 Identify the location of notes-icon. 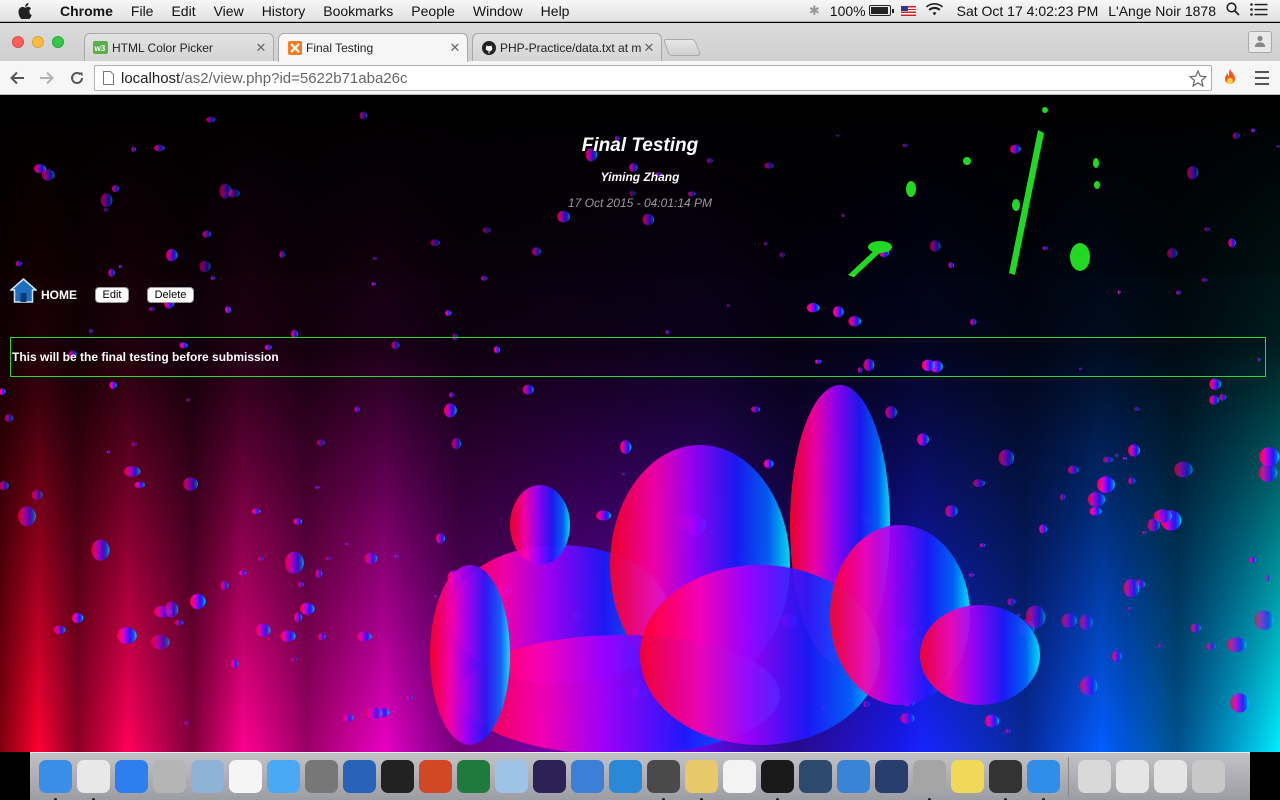
(701, 780).